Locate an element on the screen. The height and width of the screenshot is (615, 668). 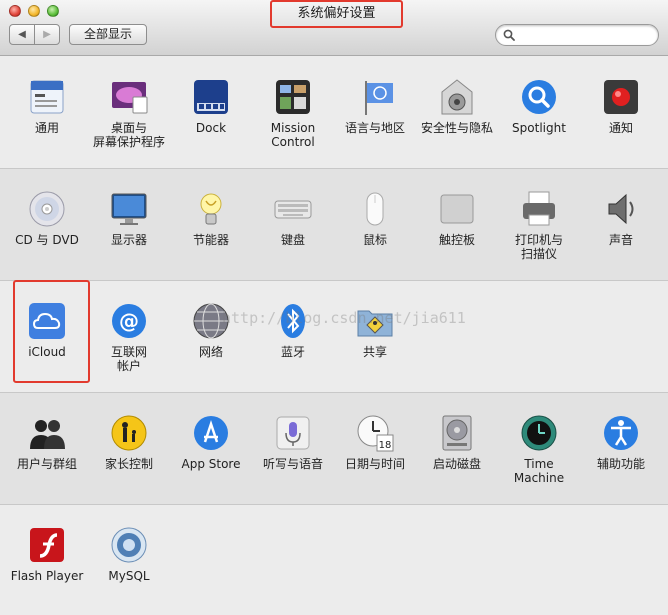
general-icon is located at coordinates (47, 97).